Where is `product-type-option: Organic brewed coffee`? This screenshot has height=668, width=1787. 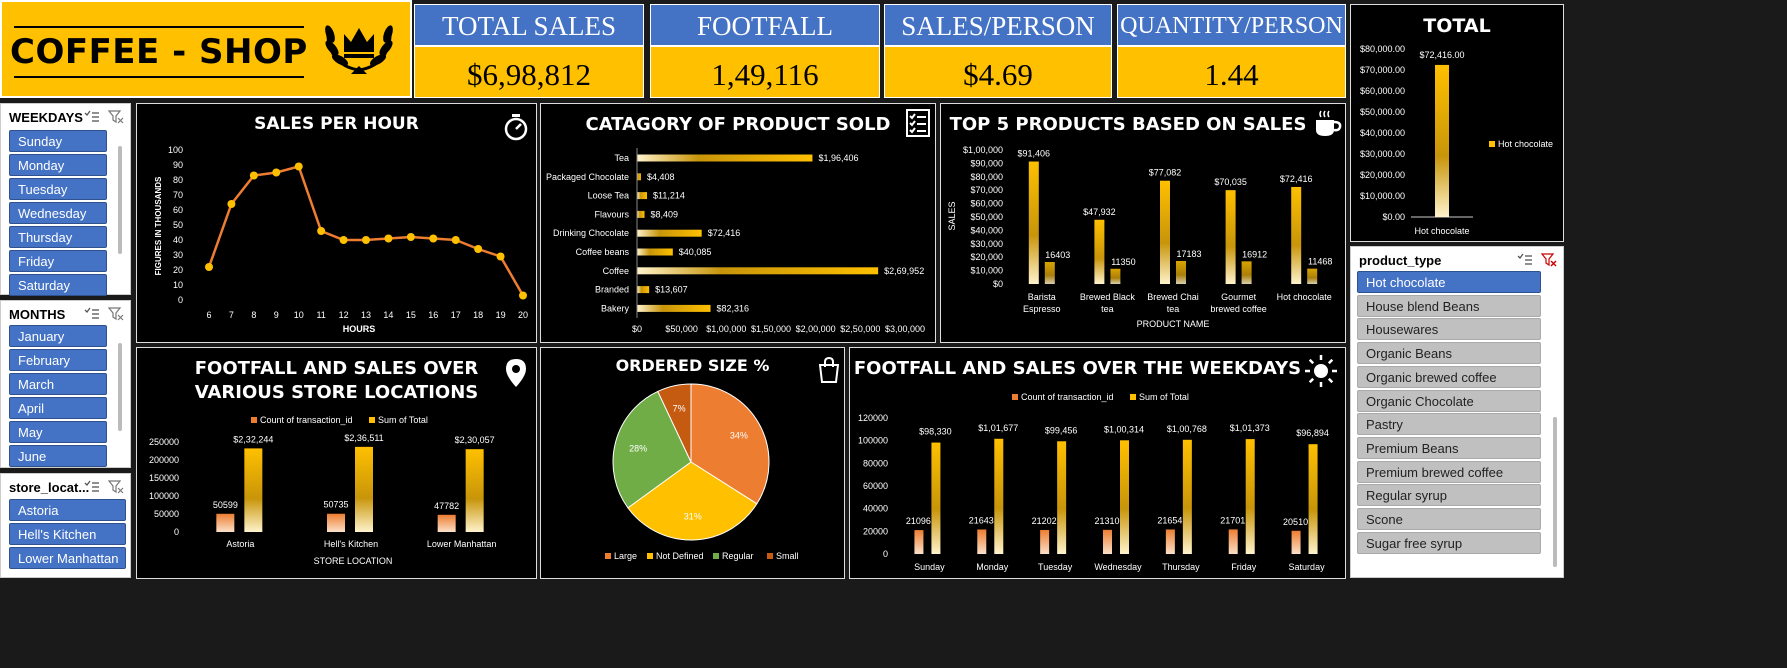 product-type-option: Organic brewed coffee is located at coordinates (1449, 376).